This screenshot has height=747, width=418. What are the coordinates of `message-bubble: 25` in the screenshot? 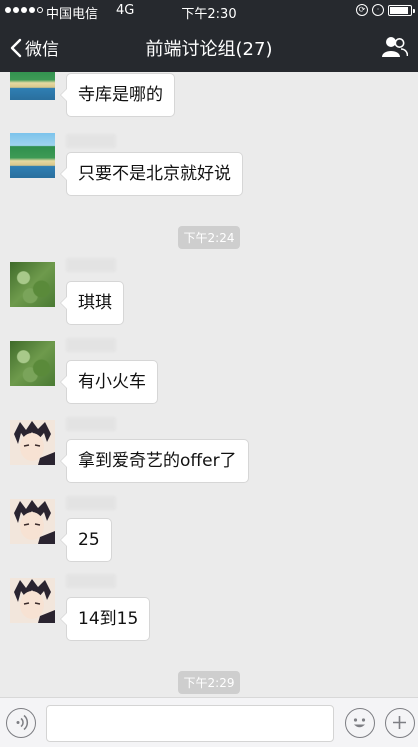 It's located at (86, 540).